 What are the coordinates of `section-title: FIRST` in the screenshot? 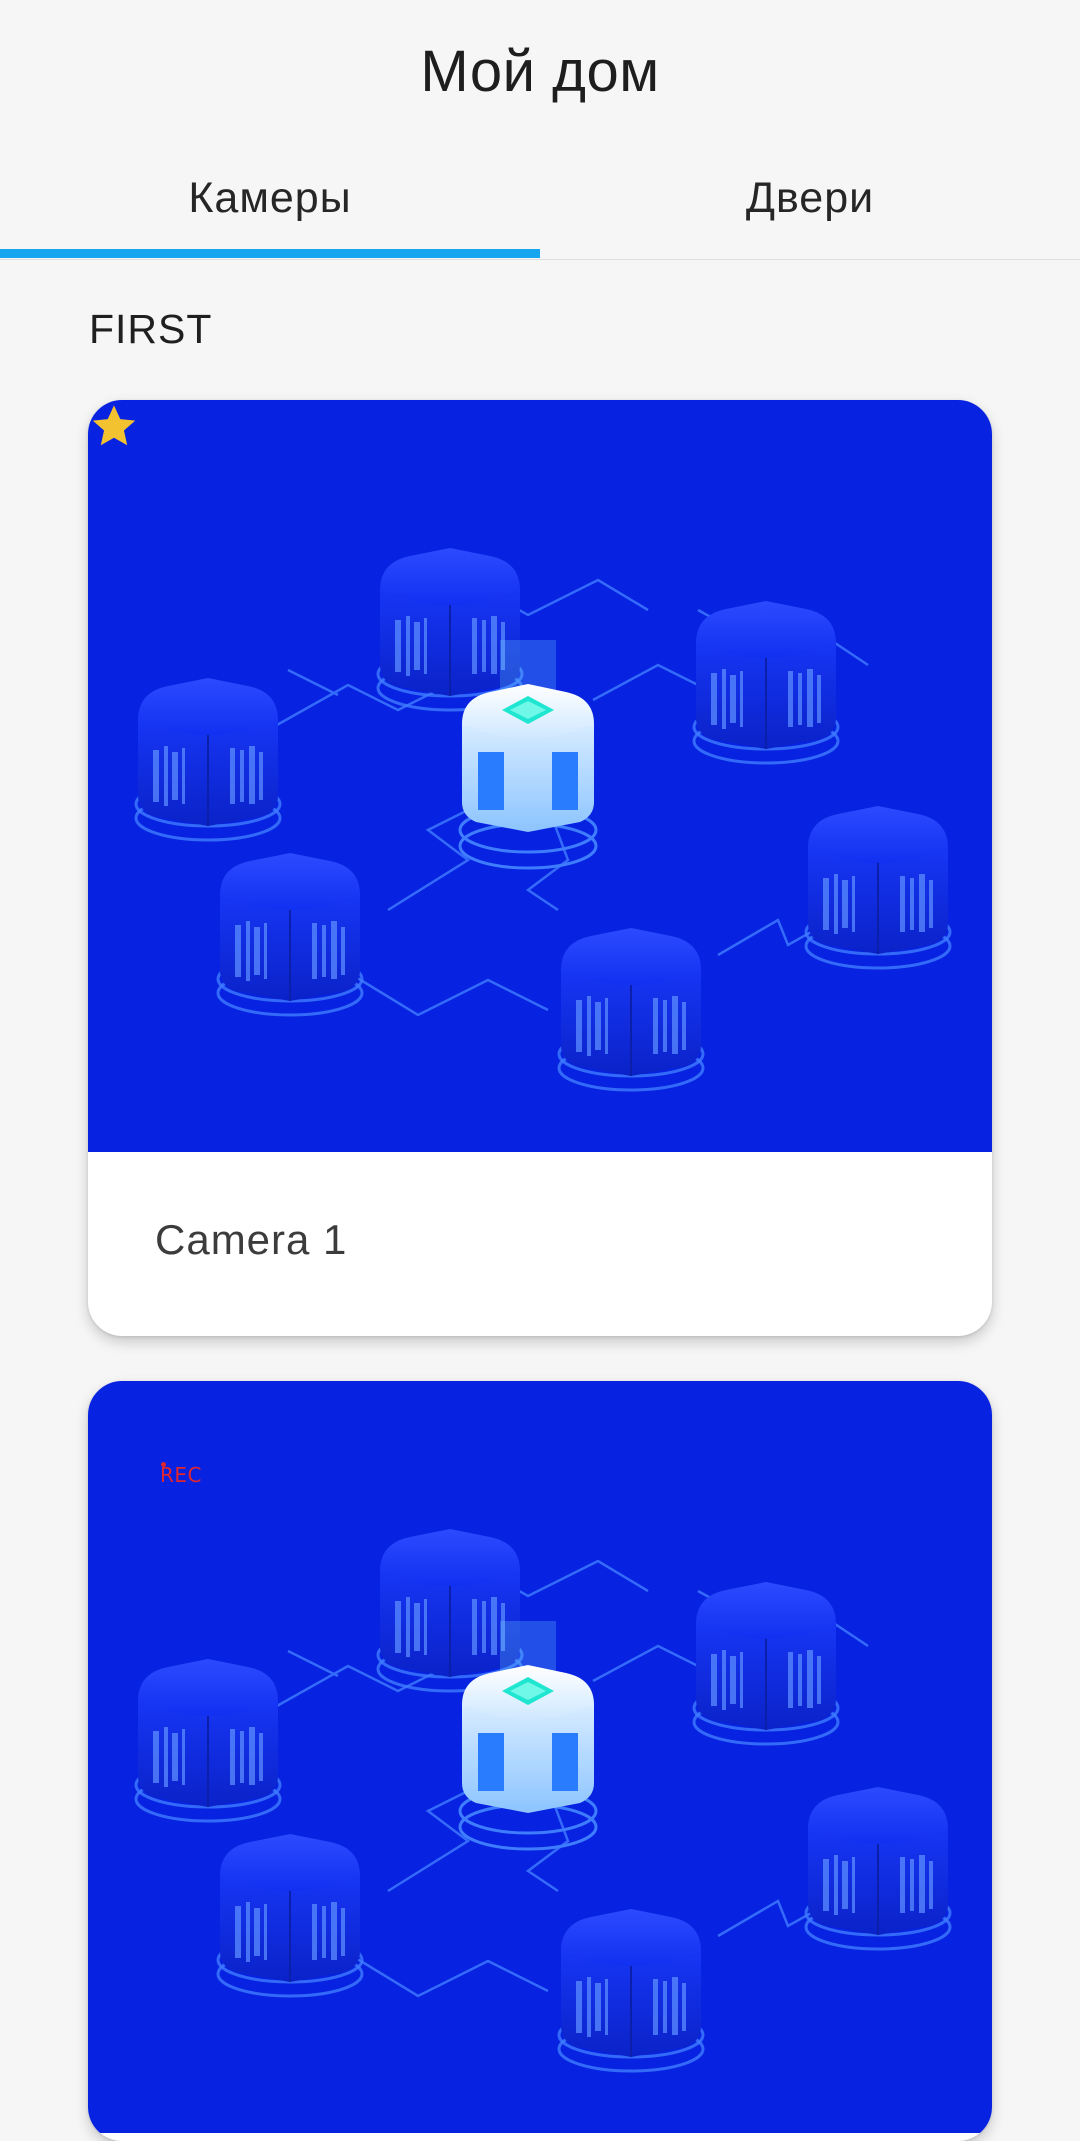 It's located at (151, 329).